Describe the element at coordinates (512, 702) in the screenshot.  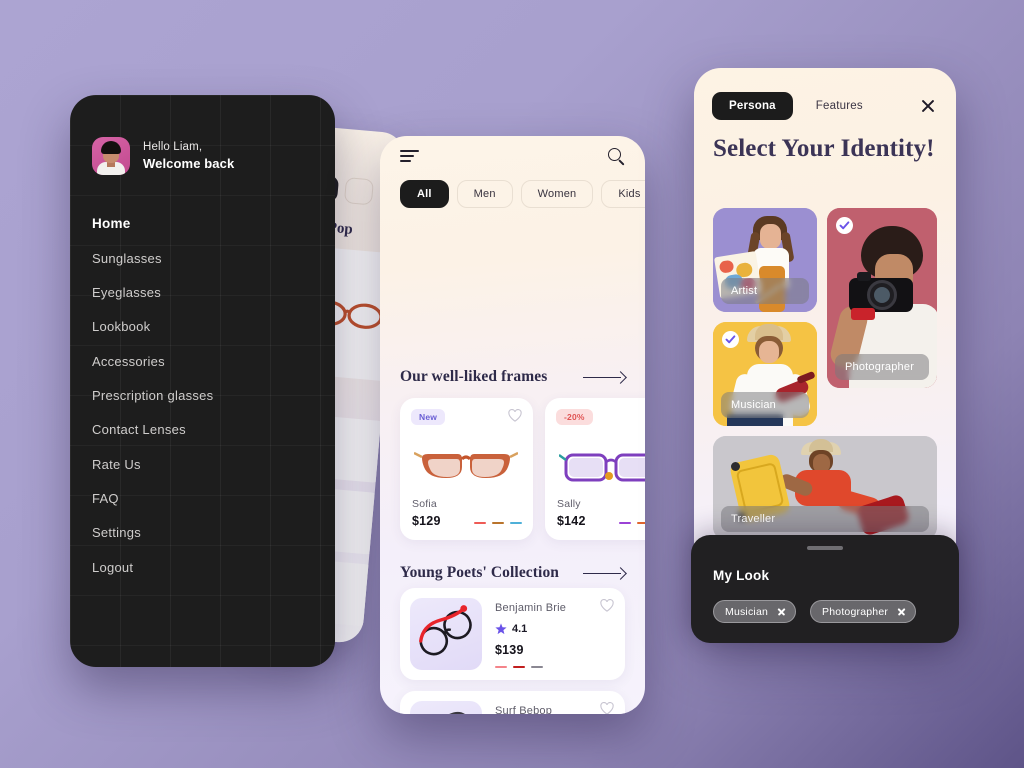
I see `collection-list-item: Surf Bebop3.9$189` at that location.